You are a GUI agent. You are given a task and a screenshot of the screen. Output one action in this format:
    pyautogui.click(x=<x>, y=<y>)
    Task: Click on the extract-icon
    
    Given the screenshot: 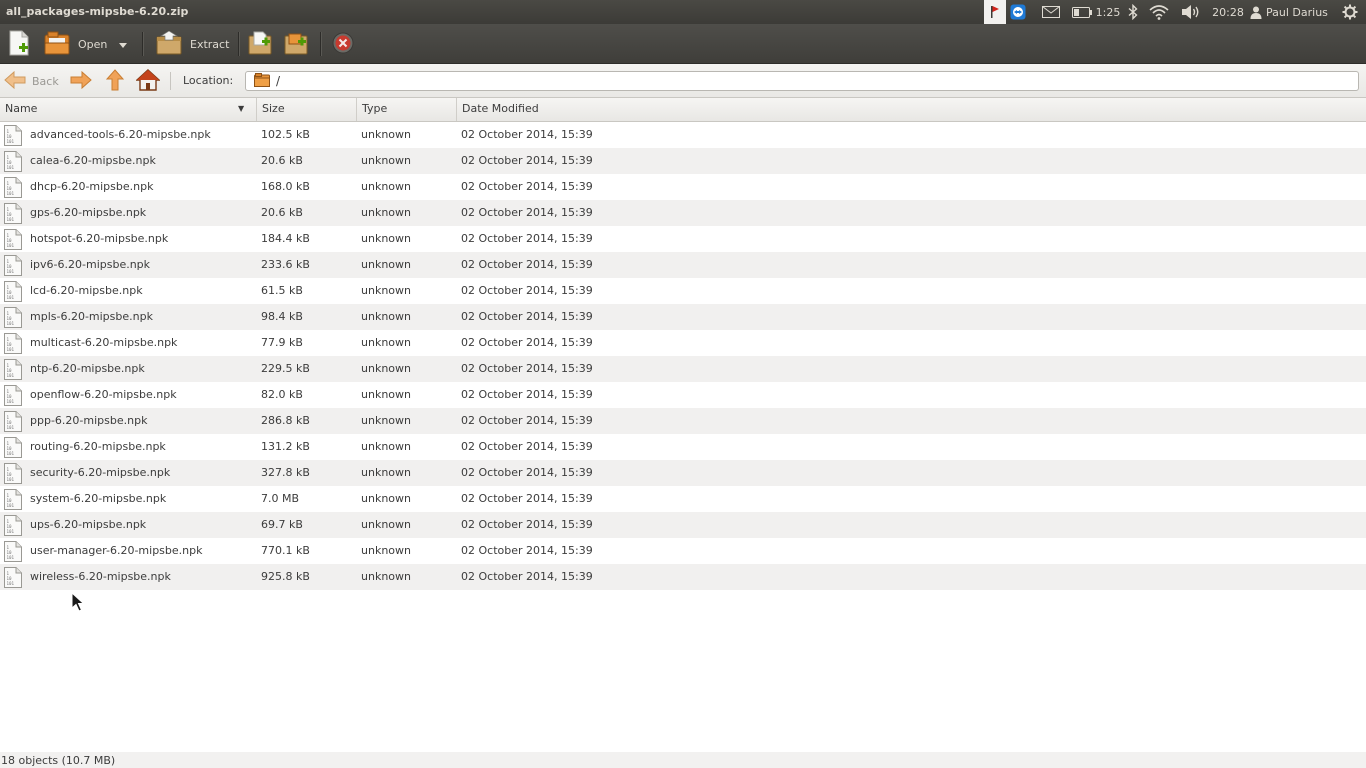 What is the action you would take?
    pyautogui.click(x=169, y=44)
    